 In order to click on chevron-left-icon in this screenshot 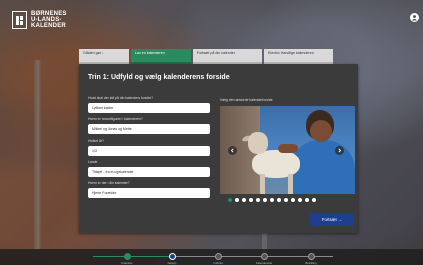, I will do `click(232, 150)`.